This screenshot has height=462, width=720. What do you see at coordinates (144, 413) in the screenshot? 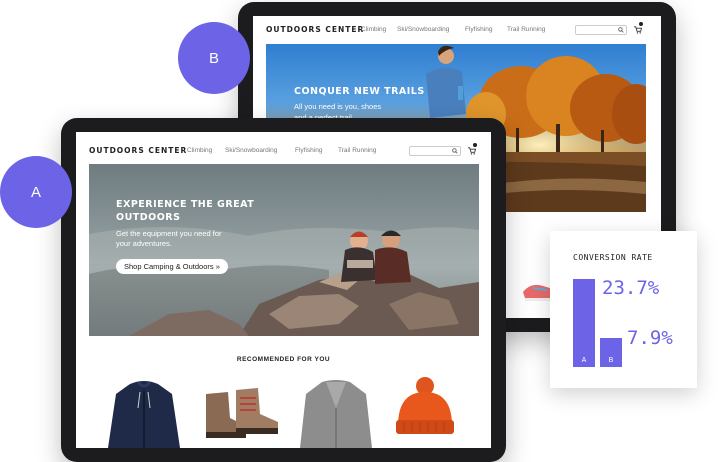
I see `product-navy-jacket` at bounding box center [144, 413].